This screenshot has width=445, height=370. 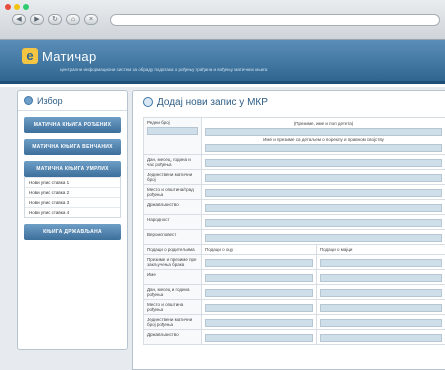 I want to click on forward-icon: ▶, so click(x=37, y=19).